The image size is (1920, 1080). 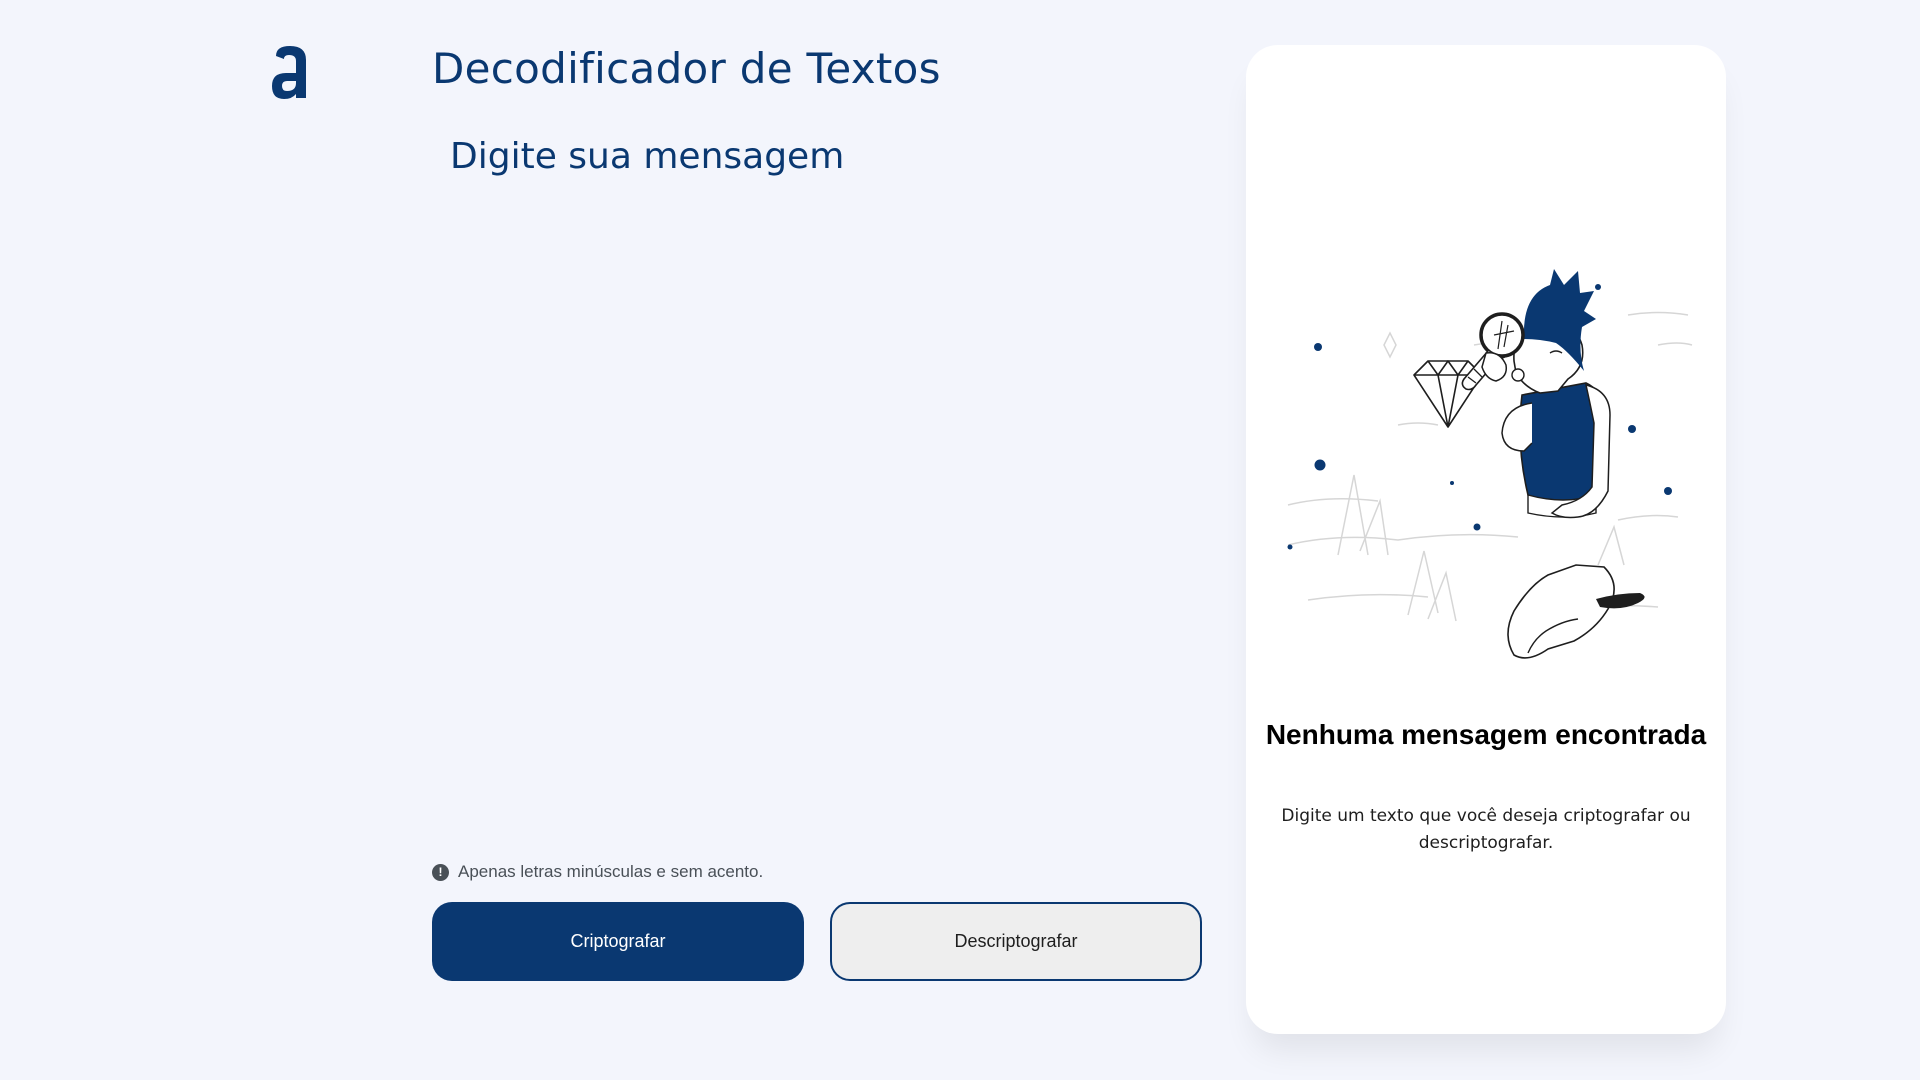 What do you see at coordinates (686, 68) in the screenshot?
I see `app-title: Decodificador de Textos` at bounding box center [686, 68].